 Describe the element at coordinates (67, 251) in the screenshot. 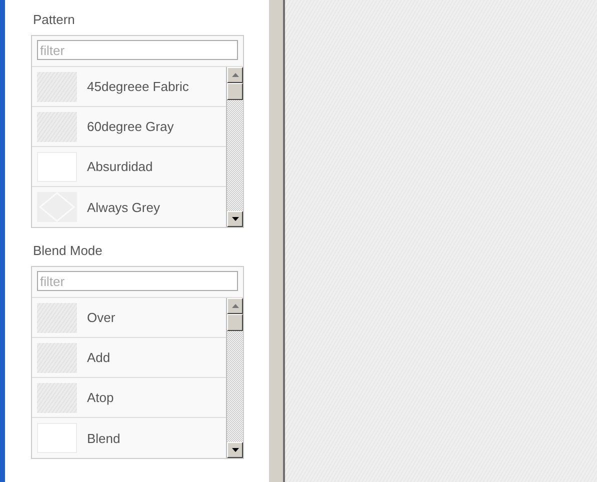

I see `section-label: Blend Mode` at that location.